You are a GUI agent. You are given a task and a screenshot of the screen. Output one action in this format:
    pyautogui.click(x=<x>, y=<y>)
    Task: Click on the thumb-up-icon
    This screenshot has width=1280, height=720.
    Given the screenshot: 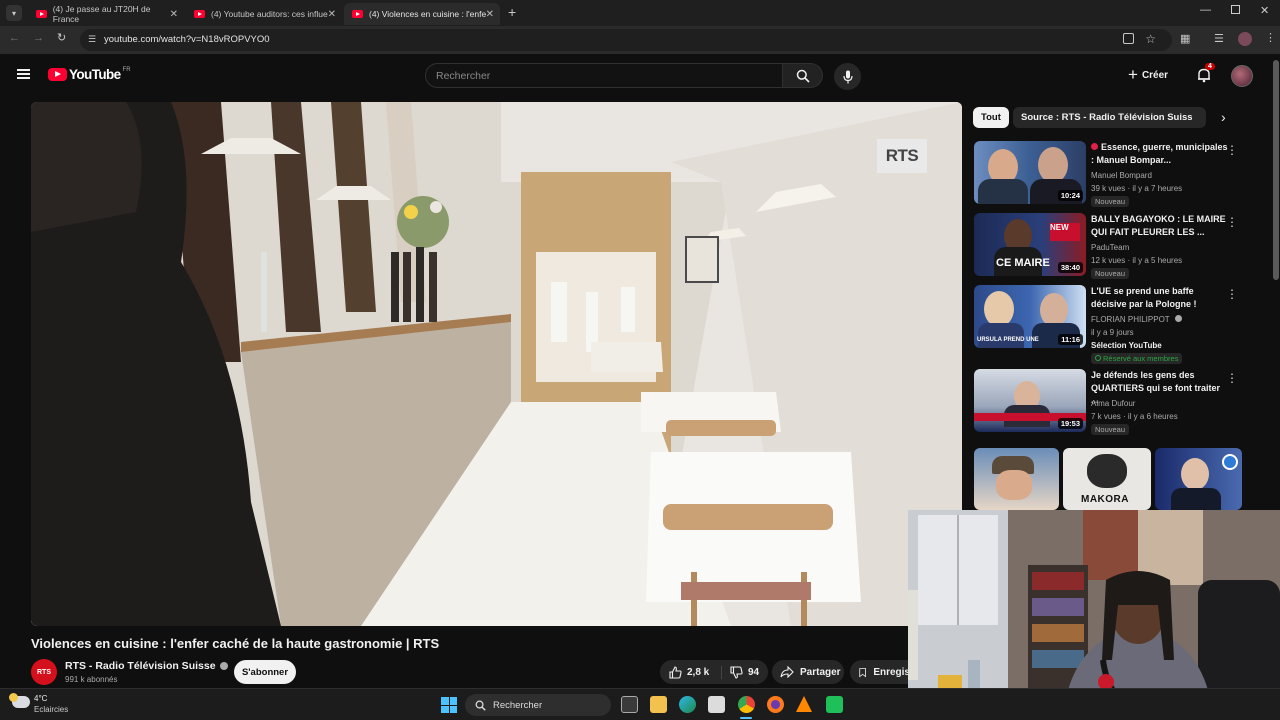 What is the action you would take?
    pyautogui.click(x=675, y=672)
    